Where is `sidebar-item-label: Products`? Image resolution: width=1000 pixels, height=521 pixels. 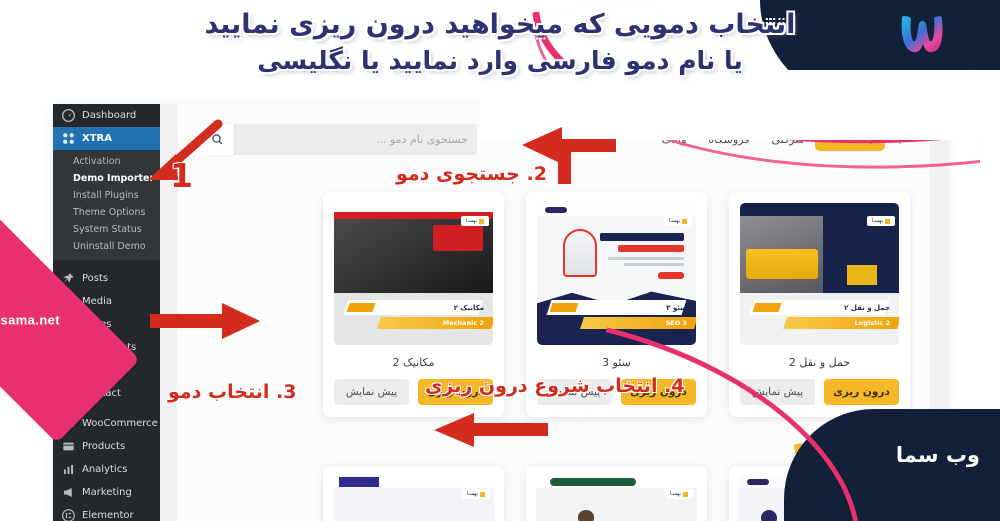 sidebar-item-label: Products is located at coordinates (104, 446).